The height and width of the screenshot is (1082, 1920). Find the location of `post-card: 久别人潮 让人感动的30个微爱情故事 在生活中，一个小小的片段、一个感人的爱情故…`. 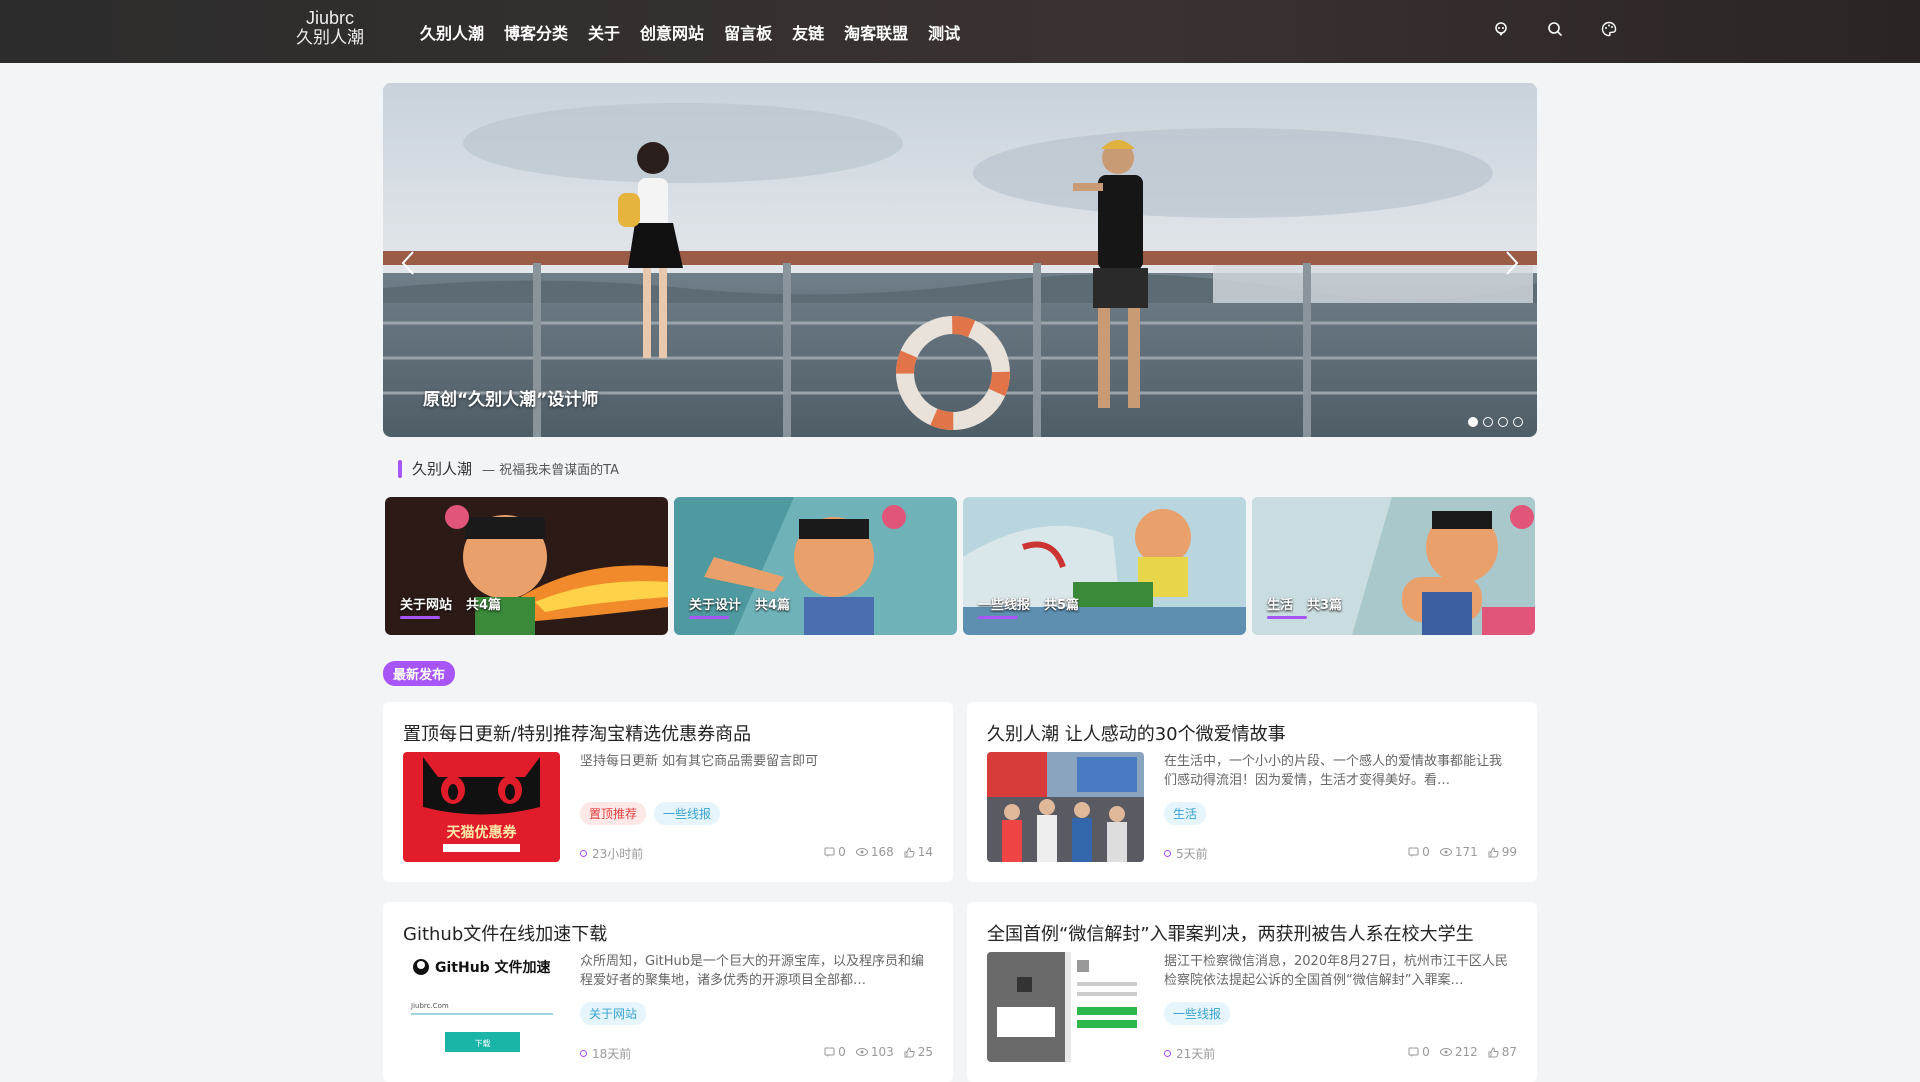

post-card: 久别人潮 让人感动的30个微爱情故事 在生活中，一个小小的片段、一个感人的爱情故… is located at coordinates (1252, 792).